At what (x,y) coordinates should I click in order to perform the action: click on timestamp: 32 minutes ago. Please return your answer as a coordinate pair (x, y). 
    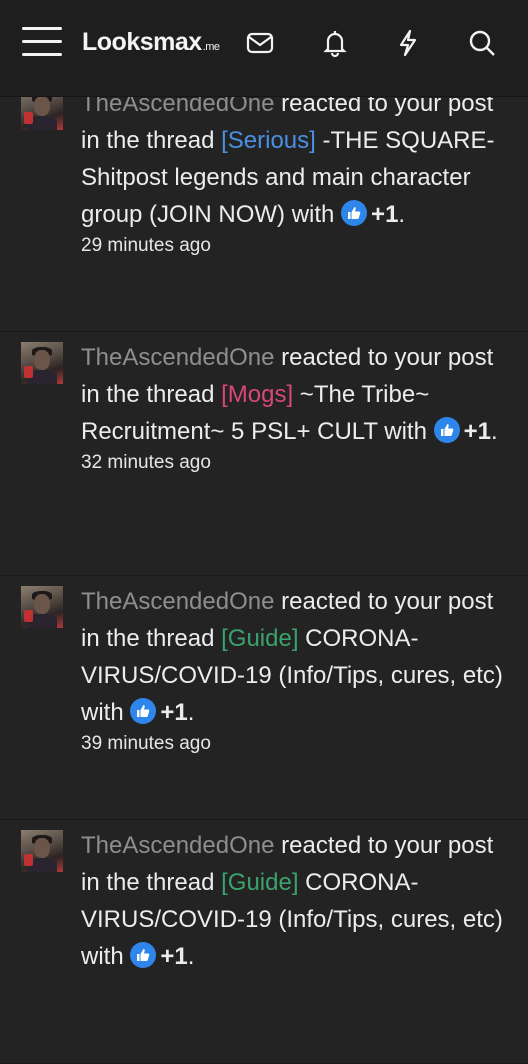
    Looking at the image, I should click on (296, 463).